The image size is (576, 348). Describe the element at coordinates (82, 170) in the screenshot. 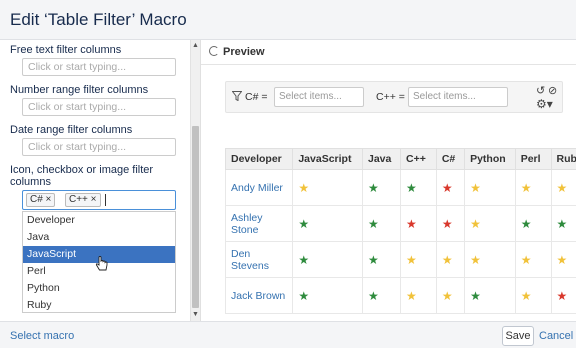

I see `icon-filter-label-line1: Icon, checkbox or image filter` at that location.